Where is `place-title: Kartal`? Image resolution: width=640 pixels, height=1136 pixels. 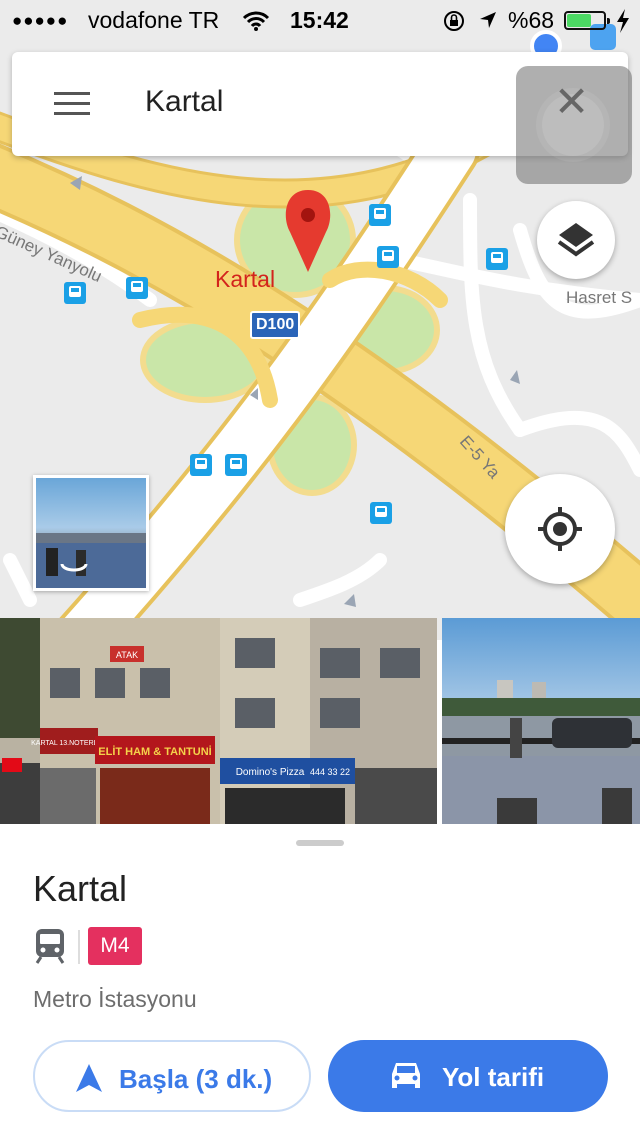
place-title: Kartal is located at coordinates (80, 888).